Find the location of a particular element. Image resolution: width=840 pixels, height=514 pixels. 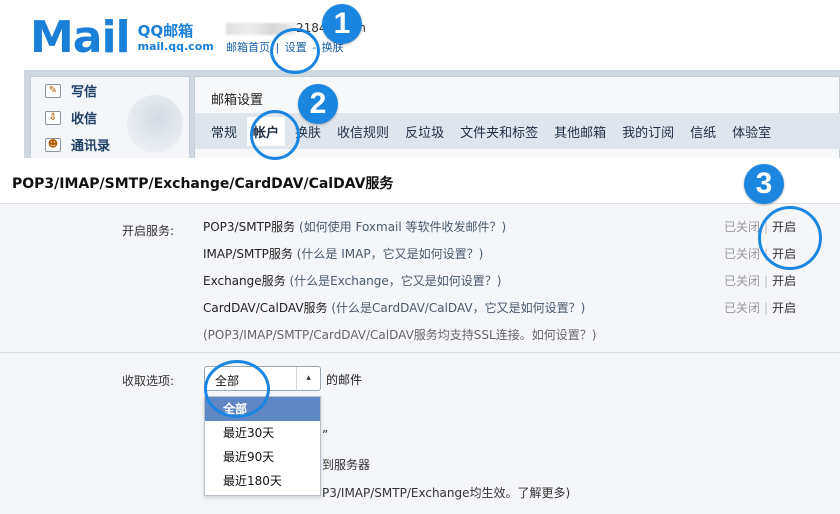

contacts-icon: ☻ is located at coordinates (53, 144).